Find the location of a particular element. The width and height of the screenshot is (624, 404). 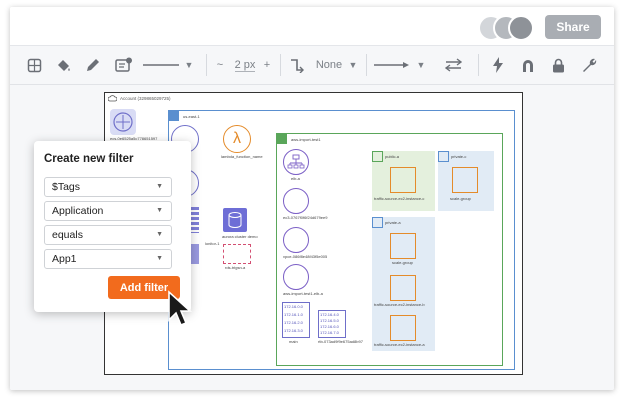

filter-tag-select: Application ▼ is located at coordinates (108, 211).